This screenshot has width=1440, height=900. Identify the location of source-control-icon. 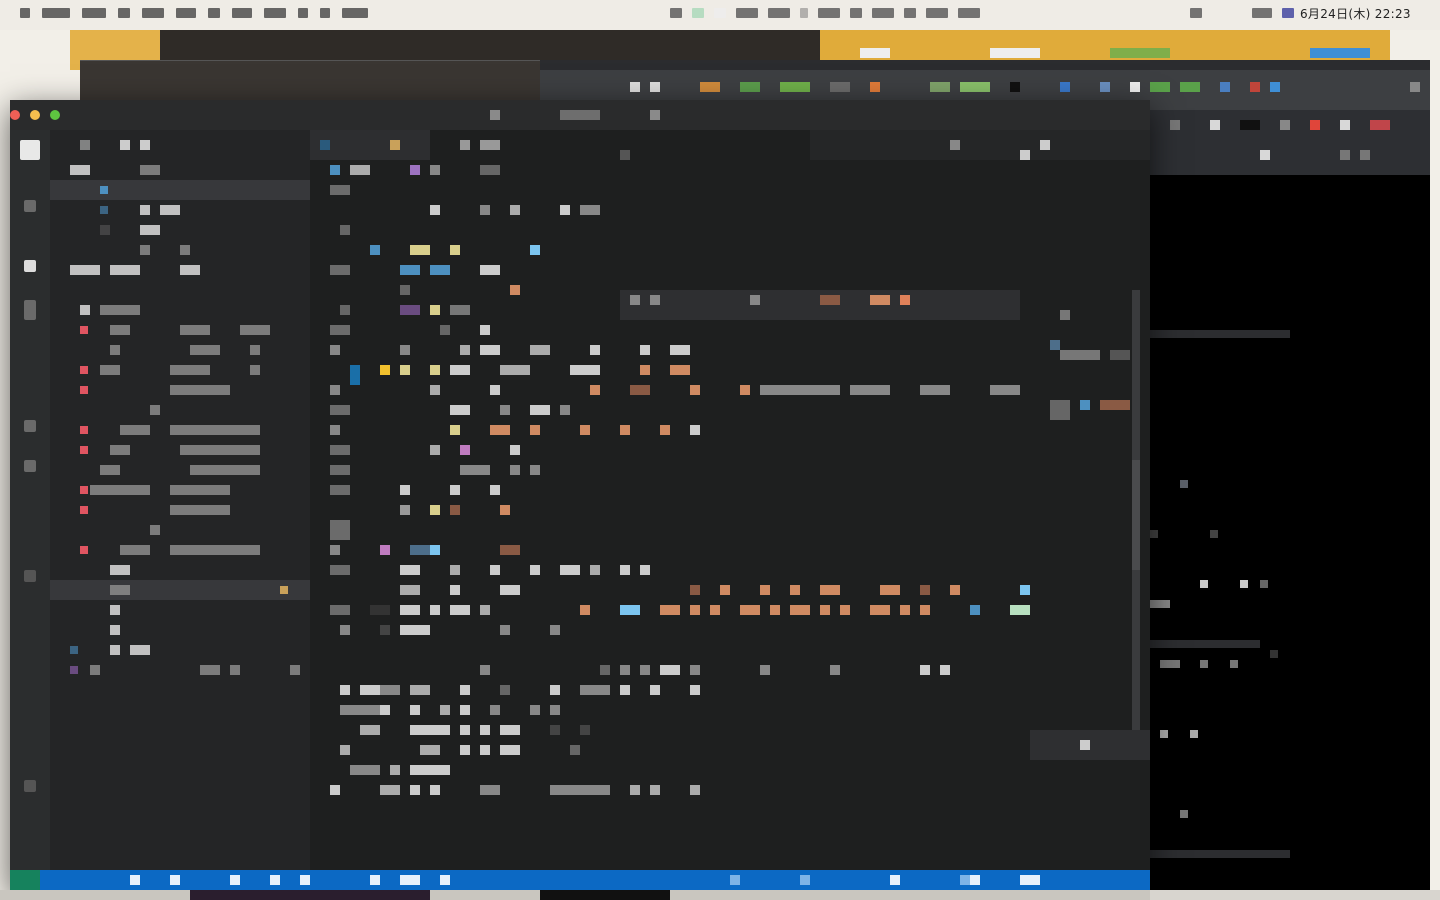
(30, 266).